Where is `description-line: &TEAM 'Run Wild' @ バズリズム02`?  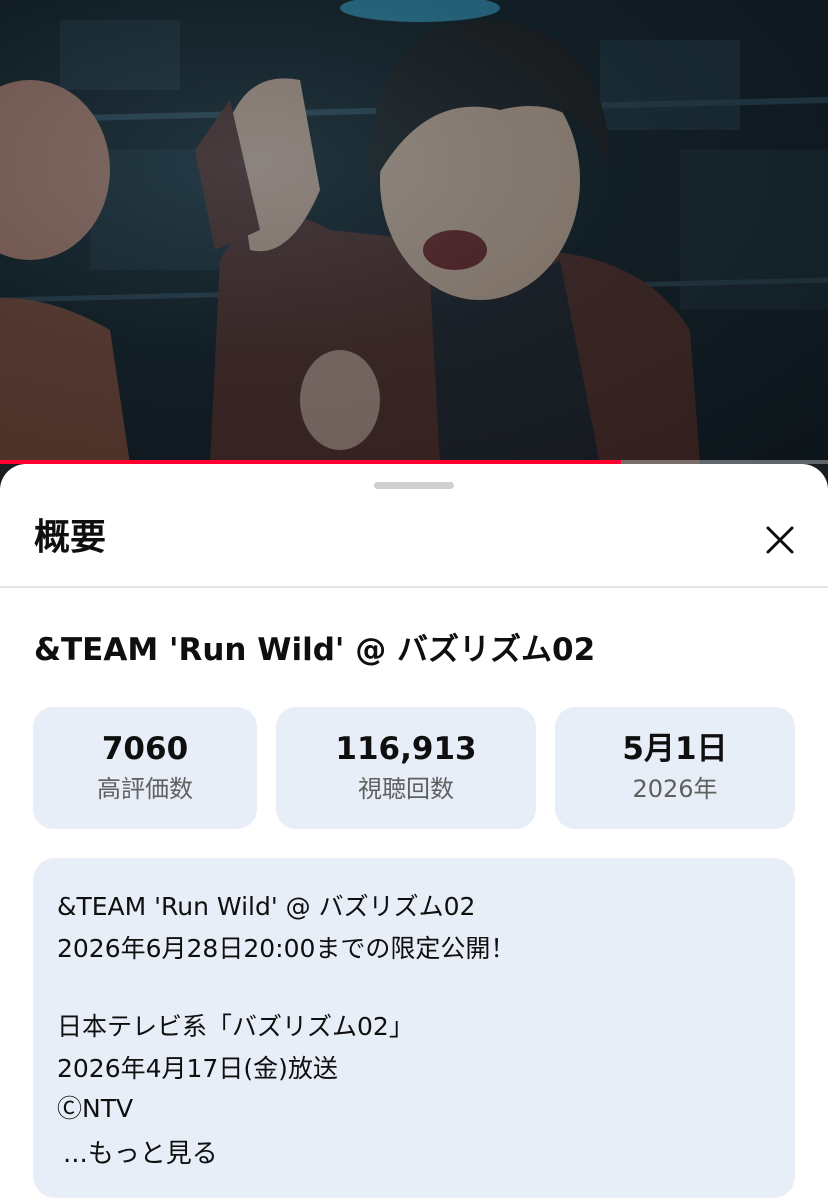
description-line: &TEAM 'Run Wild' @ バズリズム02 is located at coordinates (266, 906).